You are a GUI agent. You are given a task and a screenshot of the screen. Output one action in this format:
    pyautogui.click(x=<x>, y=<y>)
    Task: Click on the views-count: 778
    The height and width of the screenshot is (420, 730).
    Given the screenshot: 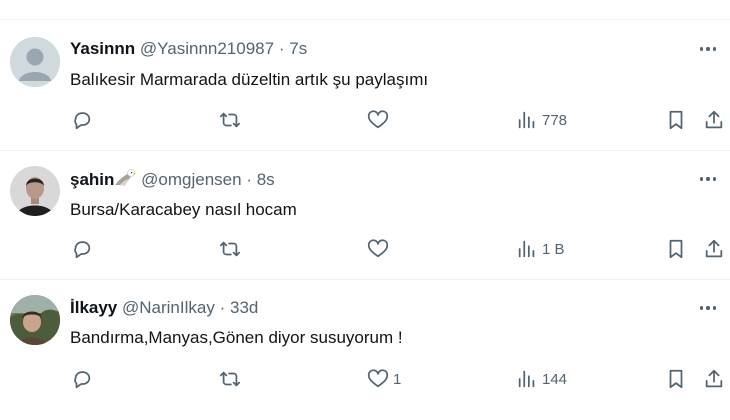 What is the action you would take?
    pyautogui.click(x=555, y=120)
    